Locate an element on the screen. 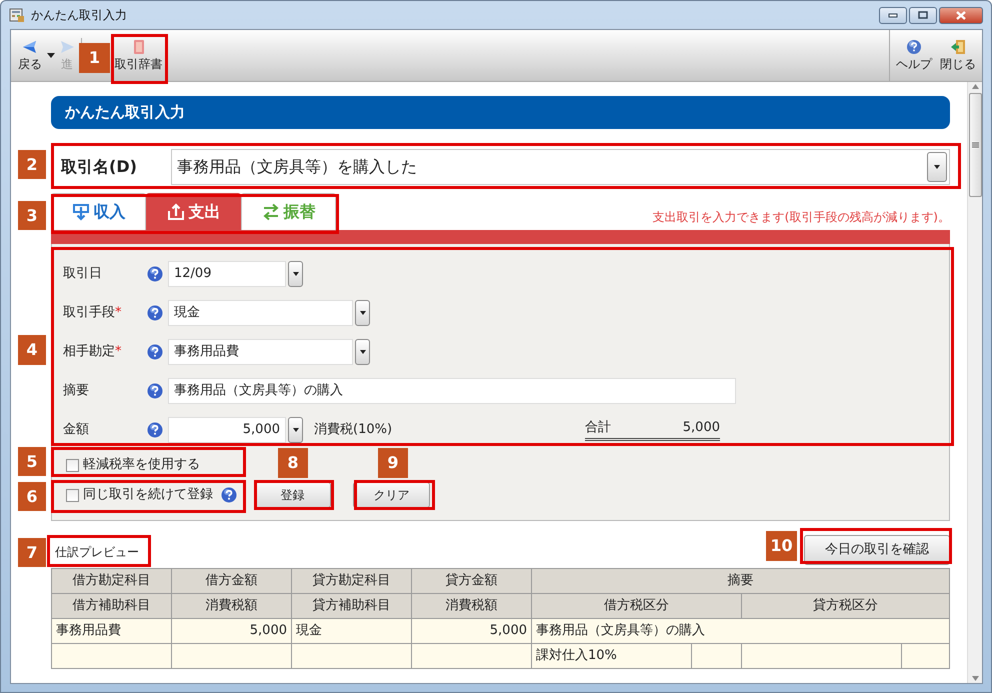  section-title: 仕訳プレビュー is located at coordinates (97, 552).